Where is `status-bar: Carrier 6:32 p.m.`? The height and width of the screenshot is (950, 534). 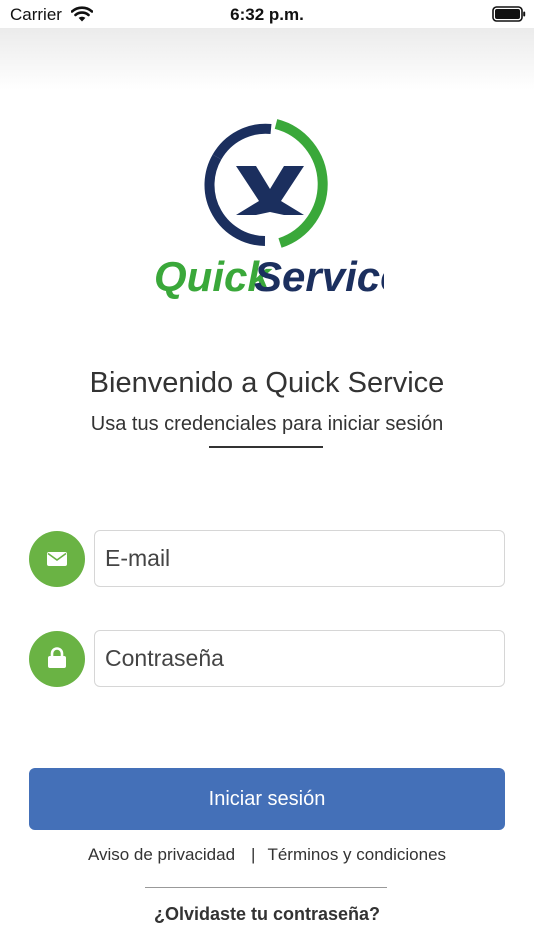
status-bar: Carrier 6:32 p.m. is located at coordinates (267, 14).